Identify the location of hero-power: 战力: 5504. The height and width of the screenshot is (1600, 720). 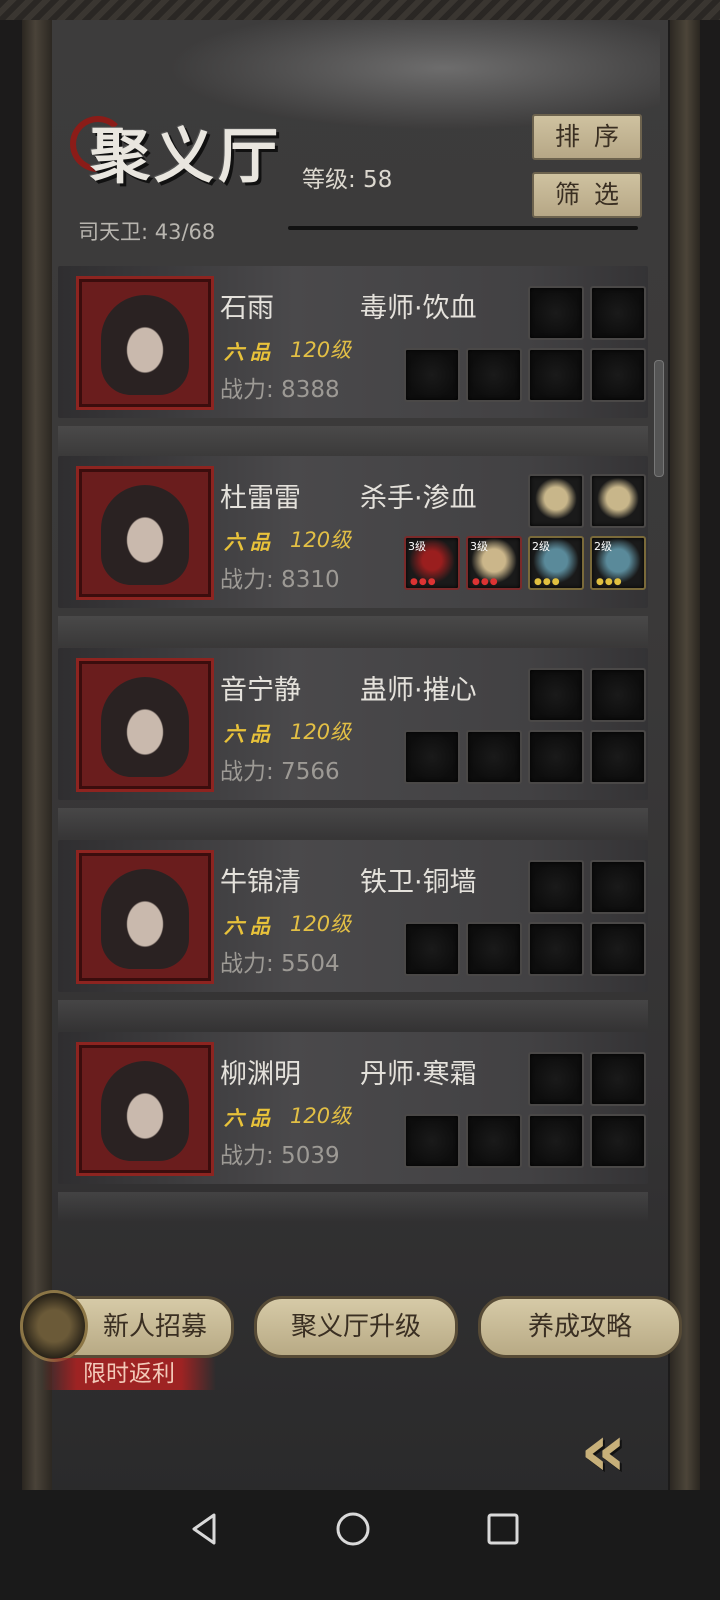
(280, 964).